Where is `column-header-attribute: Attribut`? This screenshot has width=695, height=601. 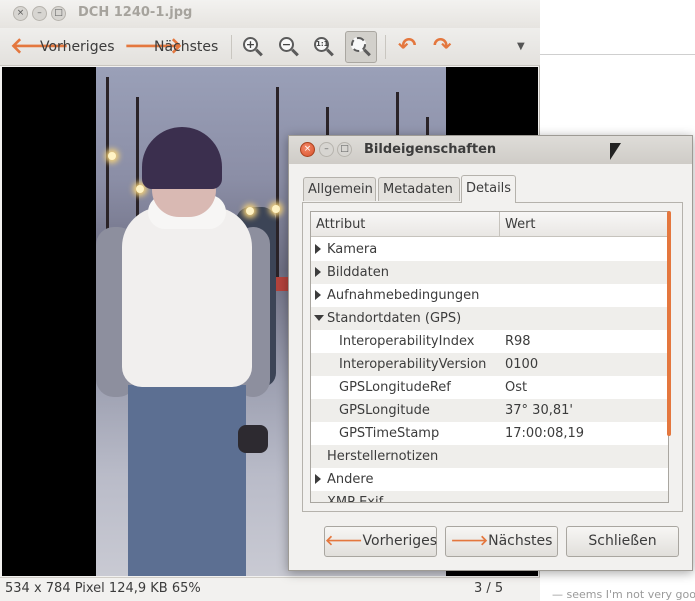 column-header-attribute: Attribut is located at coordinates (340, 224).